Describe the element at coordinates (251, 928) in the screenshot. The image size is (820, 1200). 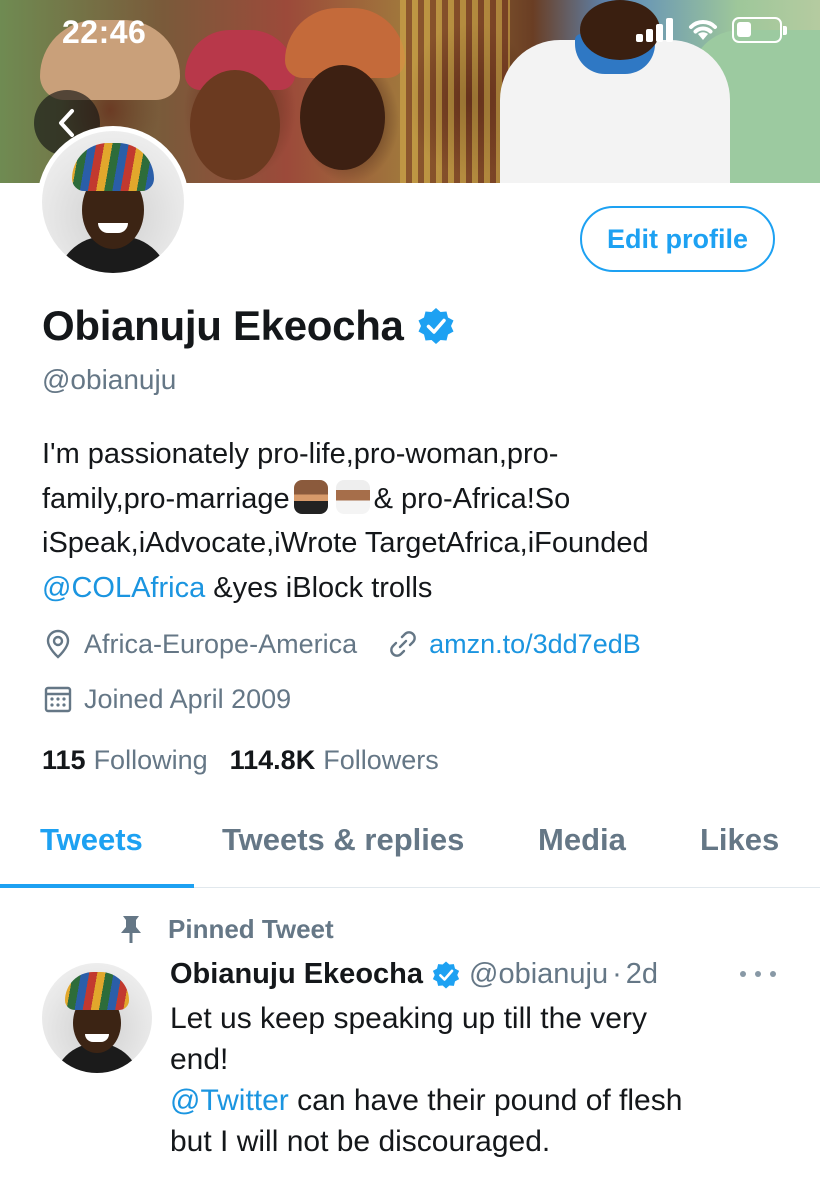
I see `pinned-tweet-label: Pinned Tweet` at that location.